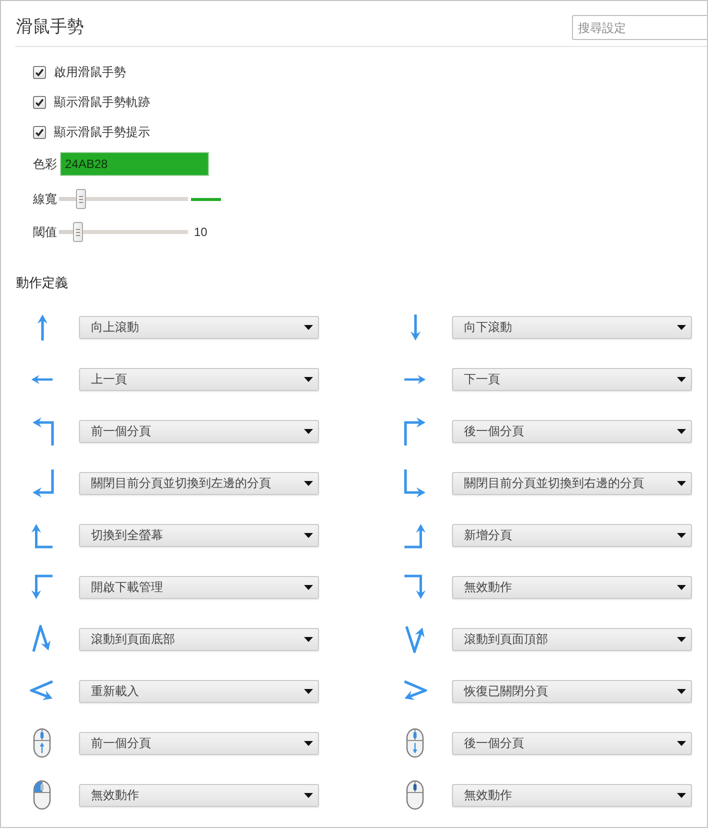 Image resolution: width=708 pixels, height=829 pixels. Describe the element at coordinates (45, 199) in the screenshot. I see `slider-label: 線寬` at that location.